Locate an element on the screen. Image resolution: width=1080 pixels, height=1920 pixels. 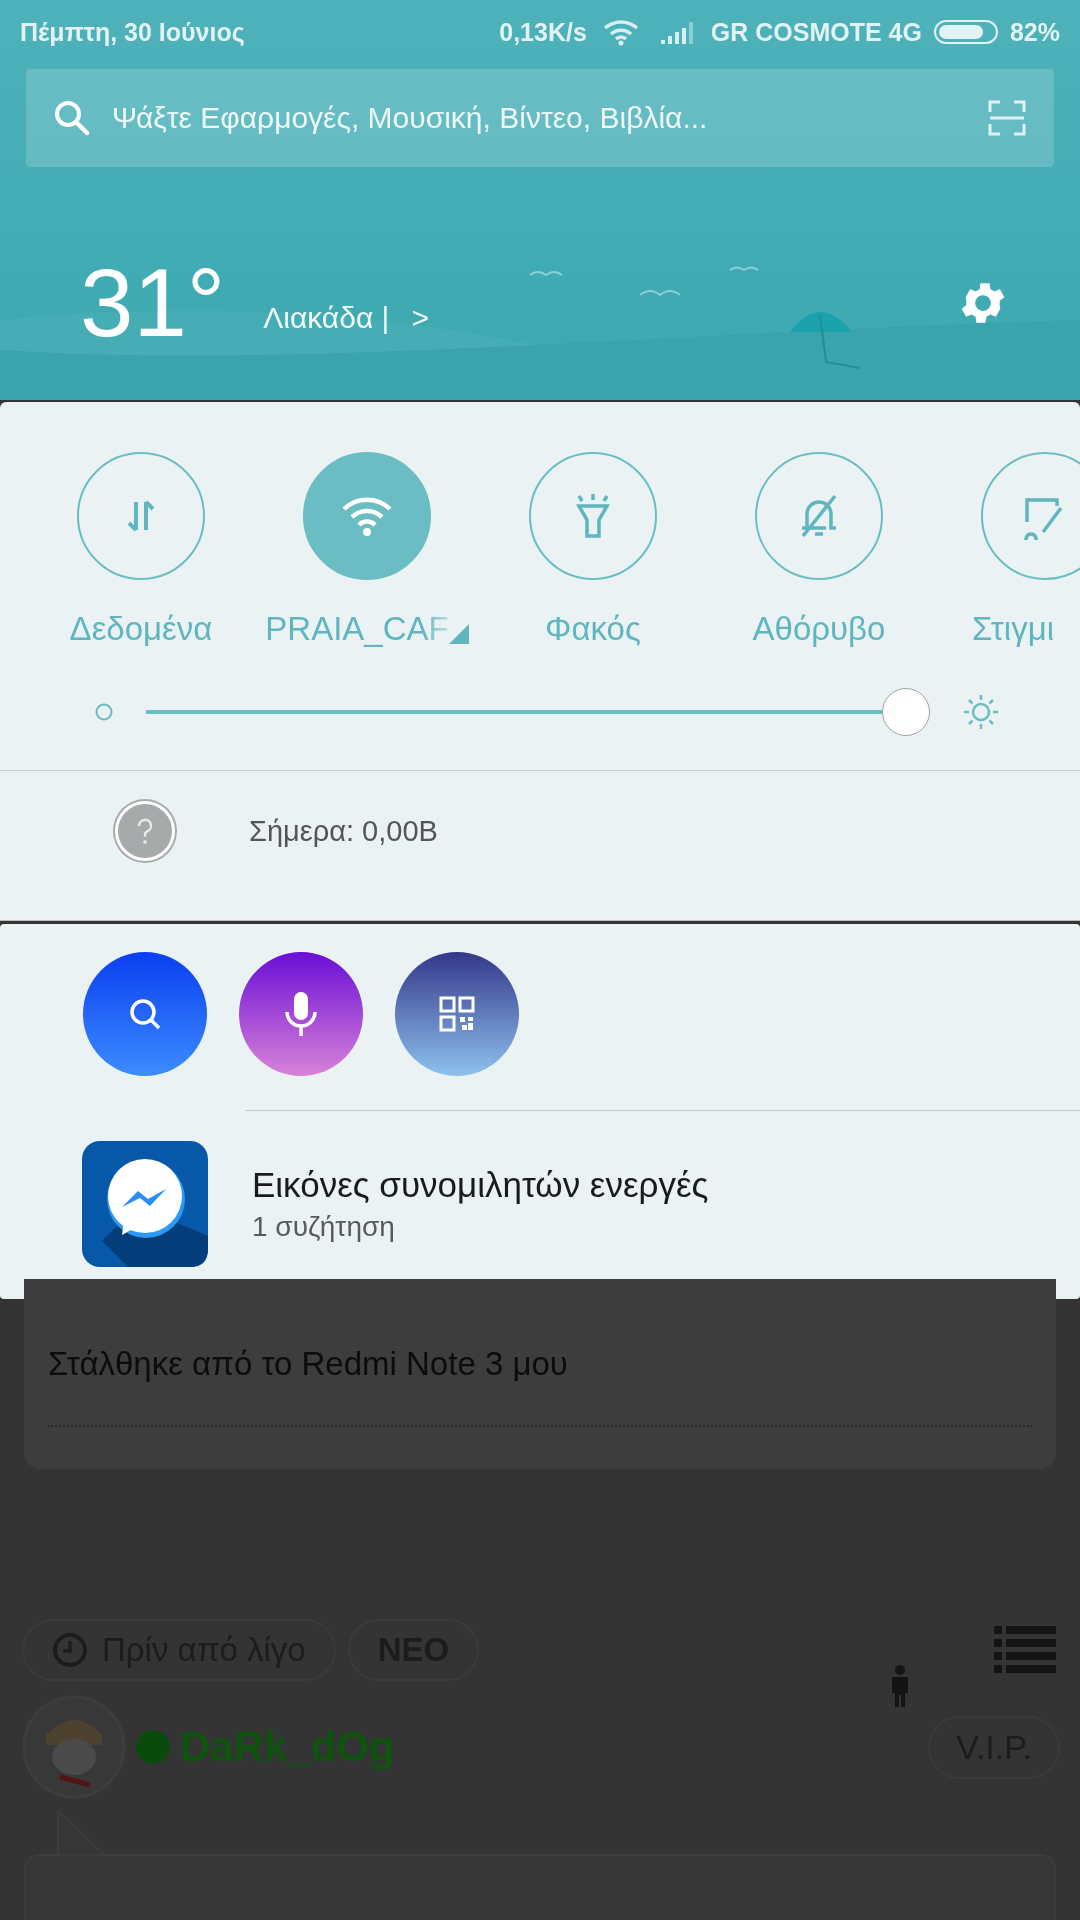
weather-more-link: > is located at coordinates (420, 318).